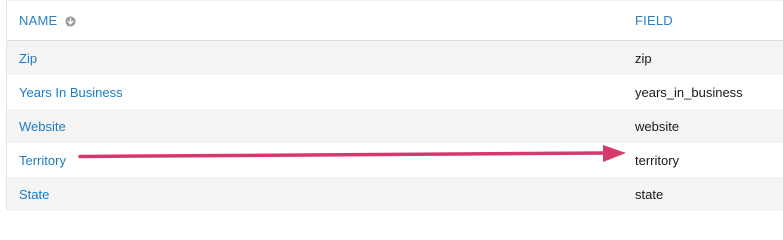 This screenshot has width=783, height=240. I want to click on row-field-value: territory, so click(657, 160).